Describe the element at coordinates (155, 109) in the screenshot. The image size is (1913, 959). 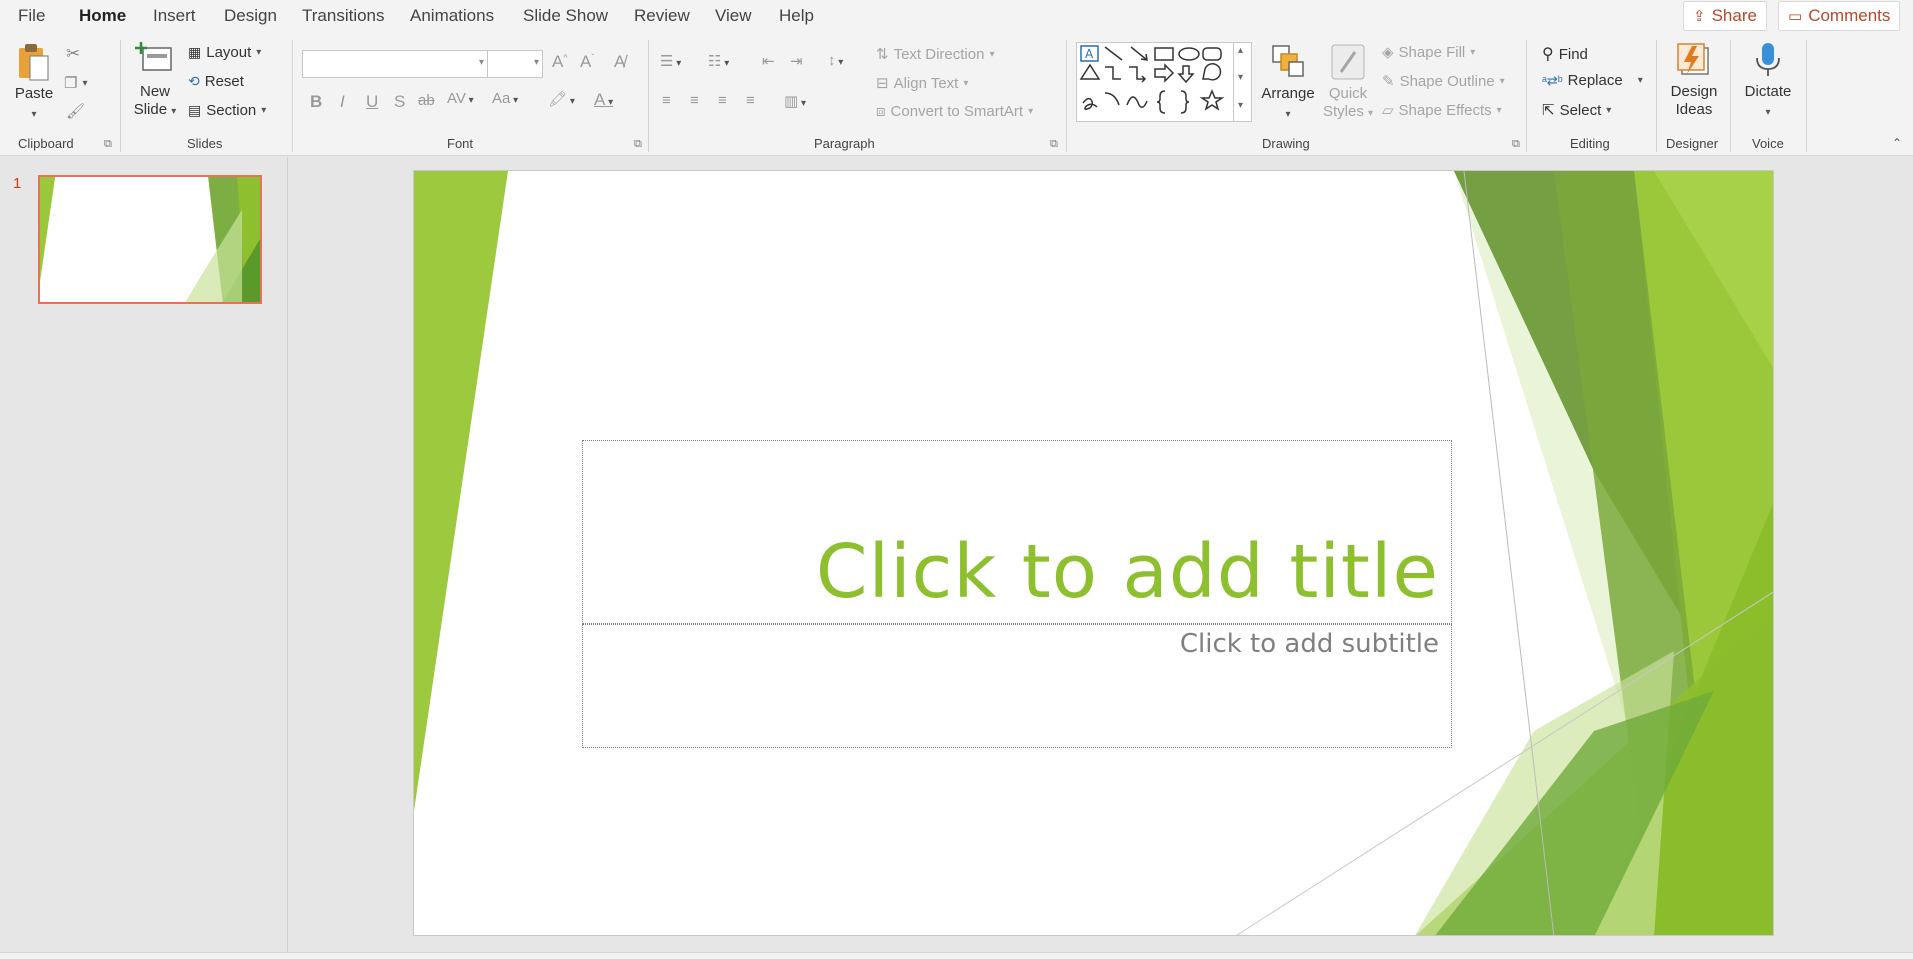
I see `new-slide-label-line2: Slide ▾` at that location.